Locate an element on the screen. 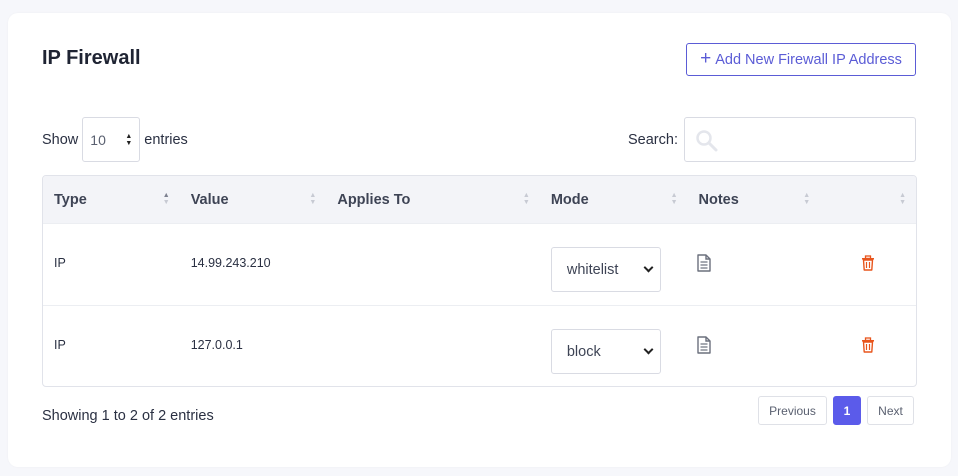  column-value: Value ▲ ▼ is located at coordinates (253, 199).